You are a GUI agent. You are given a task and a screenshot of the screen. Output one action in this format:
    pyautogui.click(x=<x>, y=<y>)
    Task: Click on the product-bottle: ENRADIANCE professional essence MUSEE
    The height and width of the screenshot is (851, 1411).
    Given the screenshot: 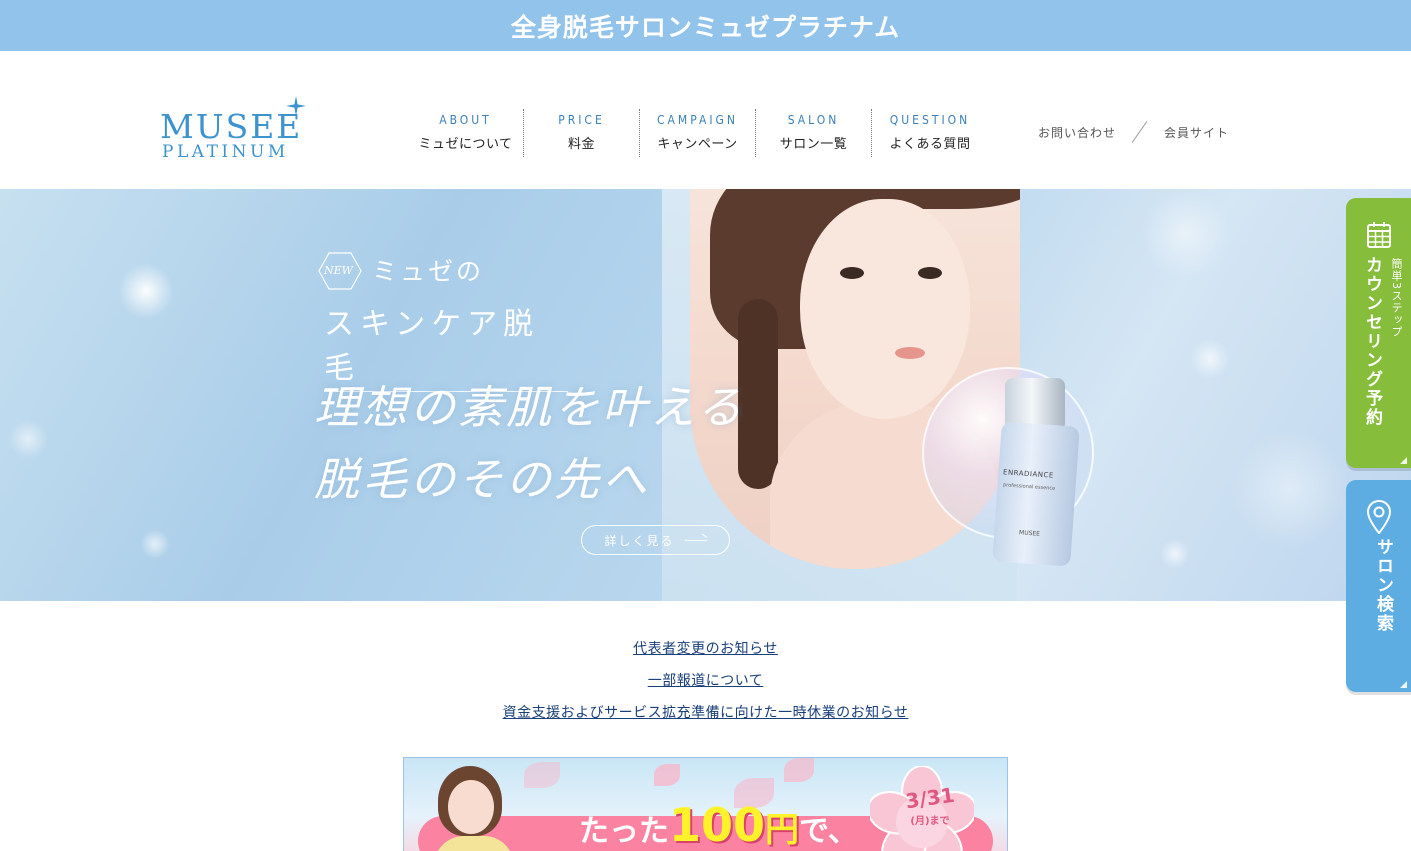 What is the action you would take?
    pyautogui.click(x=1036, y=473)
    